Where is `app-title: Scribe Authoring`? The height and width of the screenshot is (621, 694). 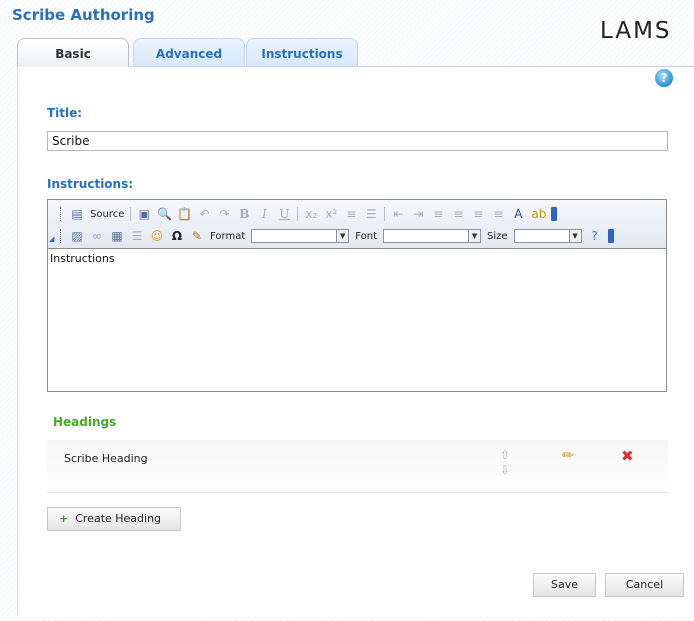 app-title: Scribe Authoring is located at coordinates (83, 15).